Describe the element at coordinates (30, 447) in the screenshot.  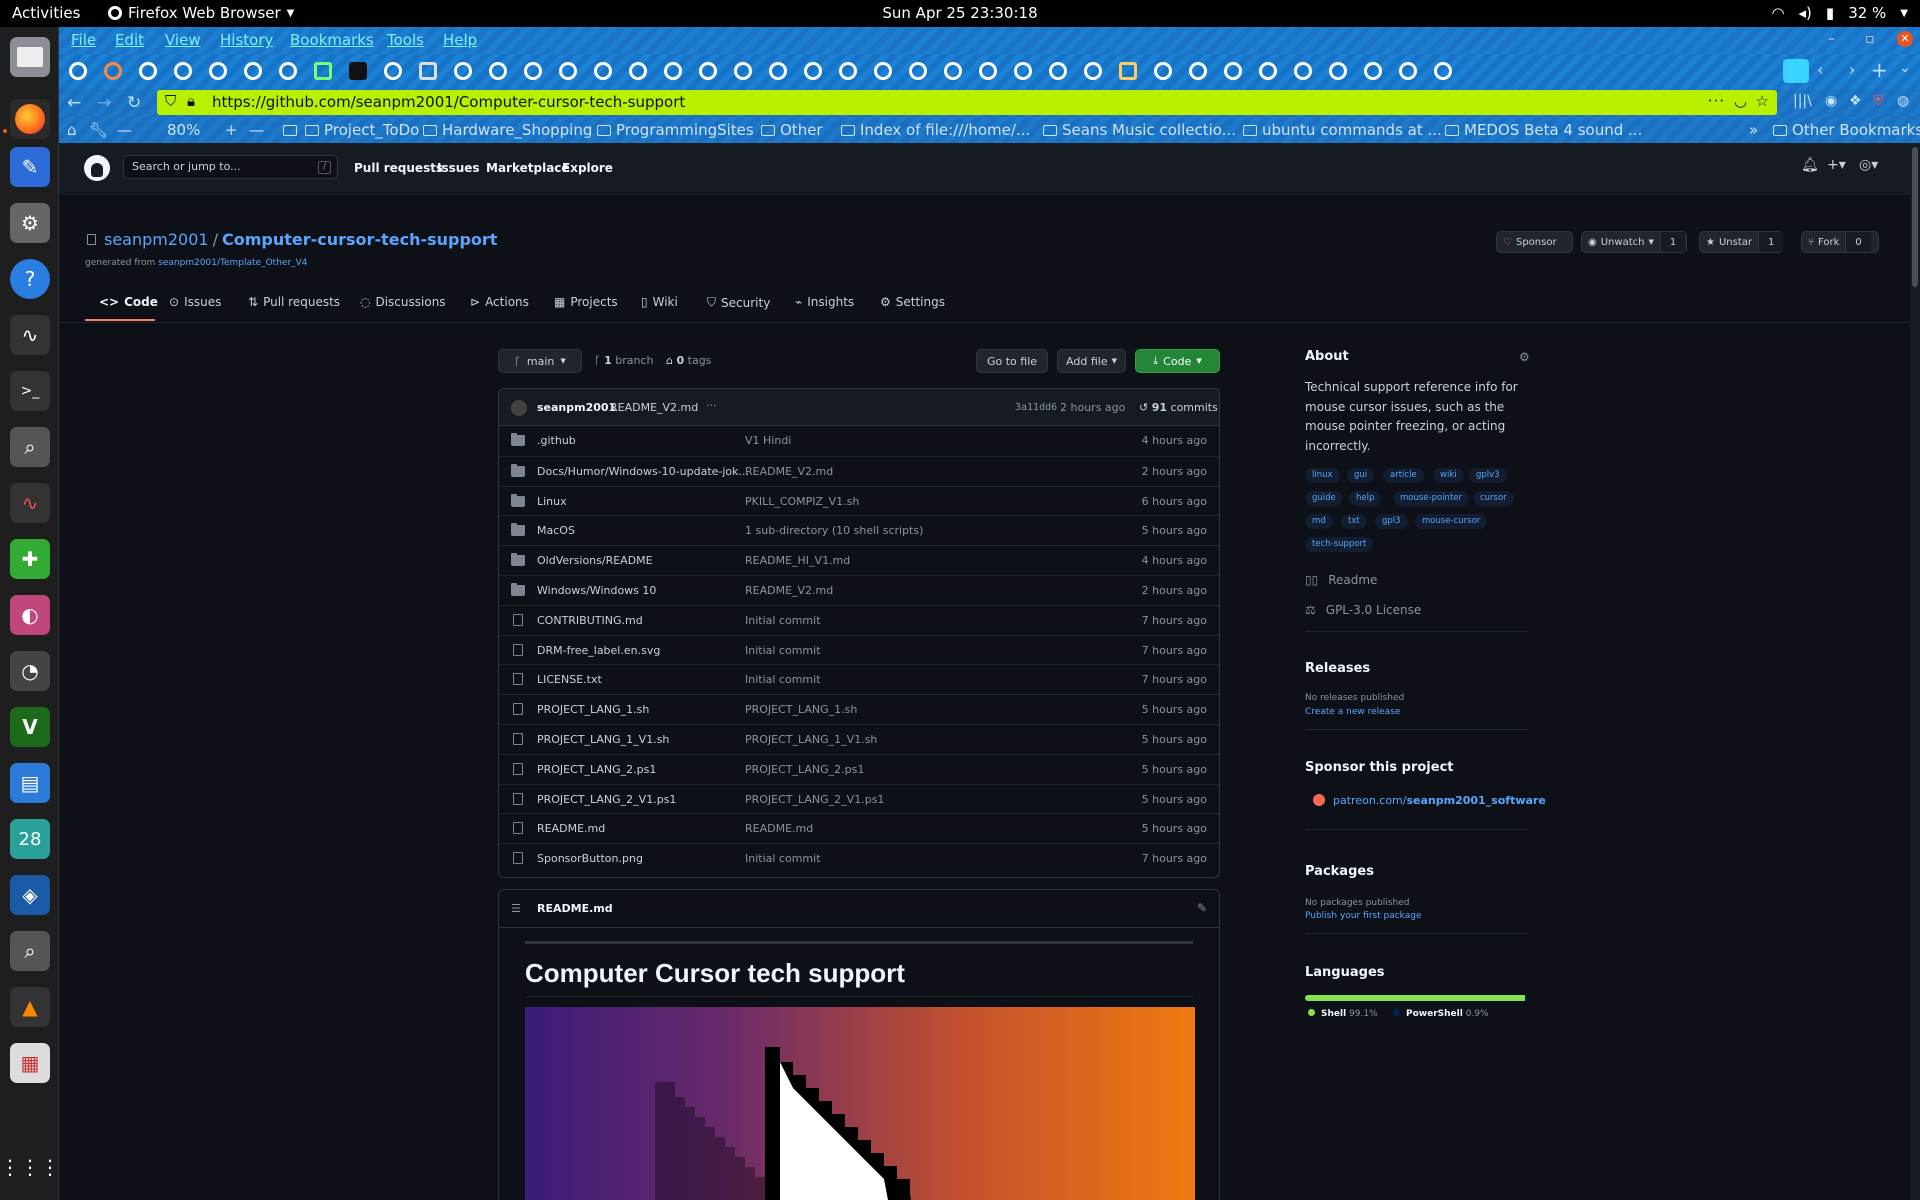
I see `search-tool-icon: ⌕` at that location.